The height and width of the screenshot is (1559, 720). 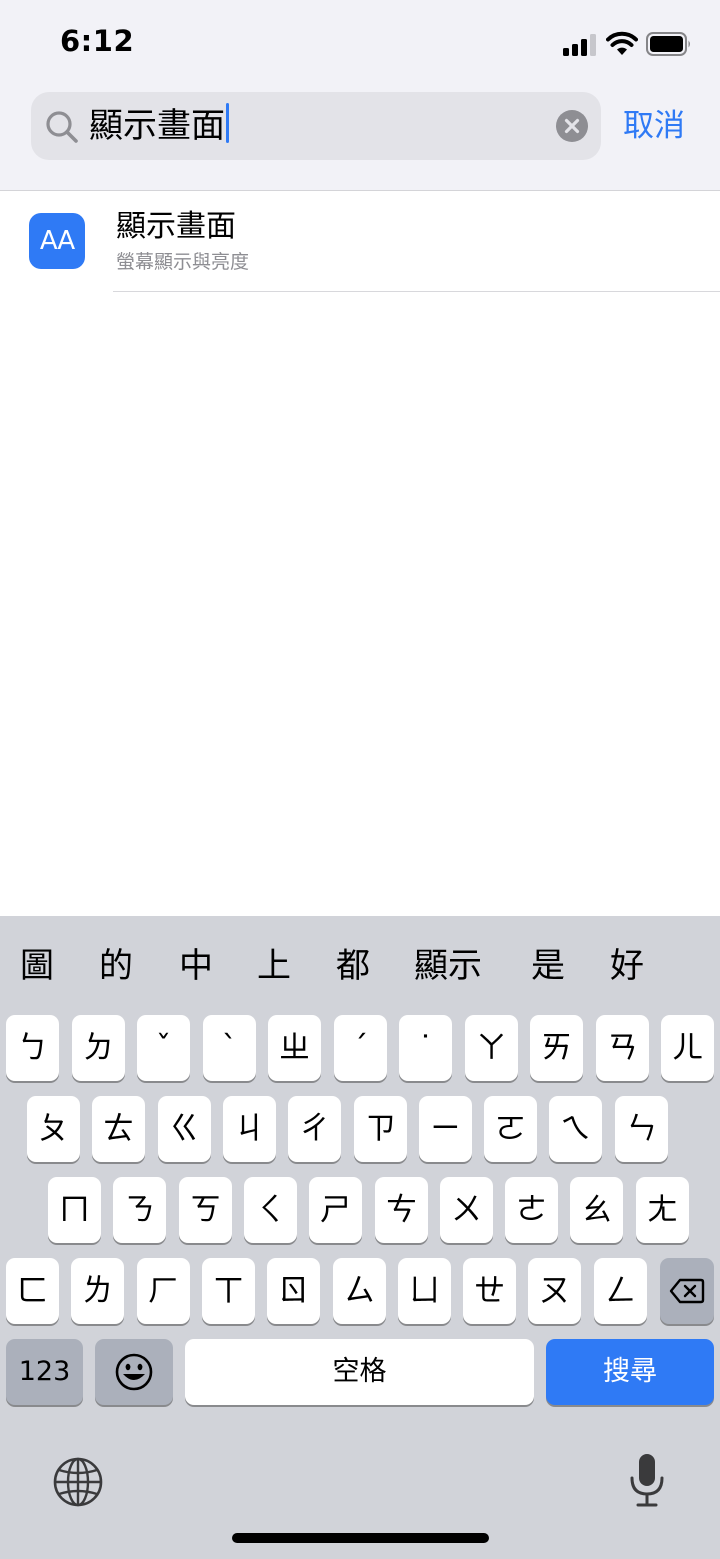 I want to click on cellular-signal-icon, so click(x=581, y=45).